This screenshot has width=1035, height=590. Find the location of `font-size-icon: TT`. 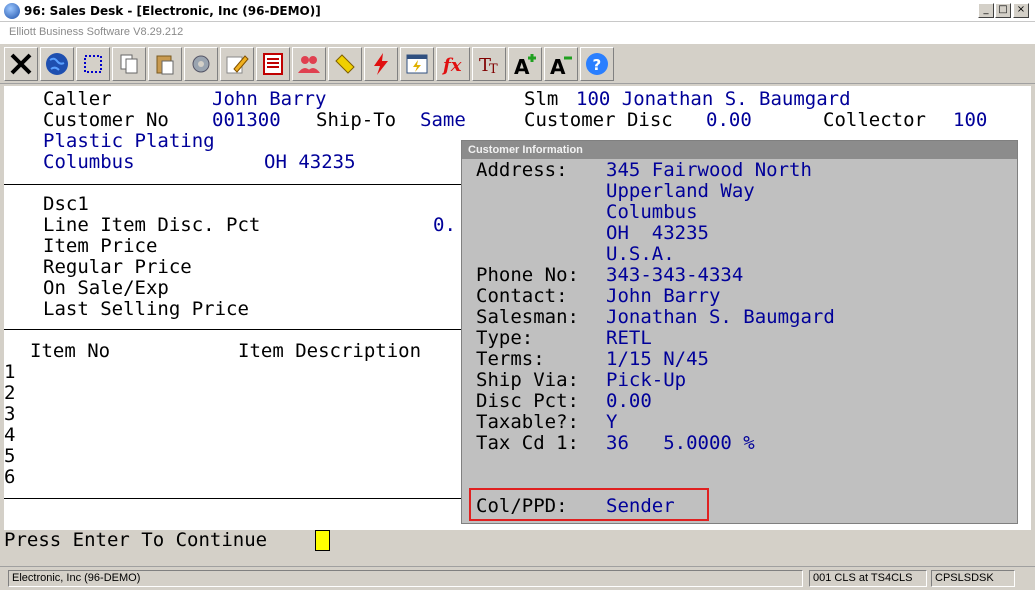

font-size-icon: TT is located at coordinates (489, 64).